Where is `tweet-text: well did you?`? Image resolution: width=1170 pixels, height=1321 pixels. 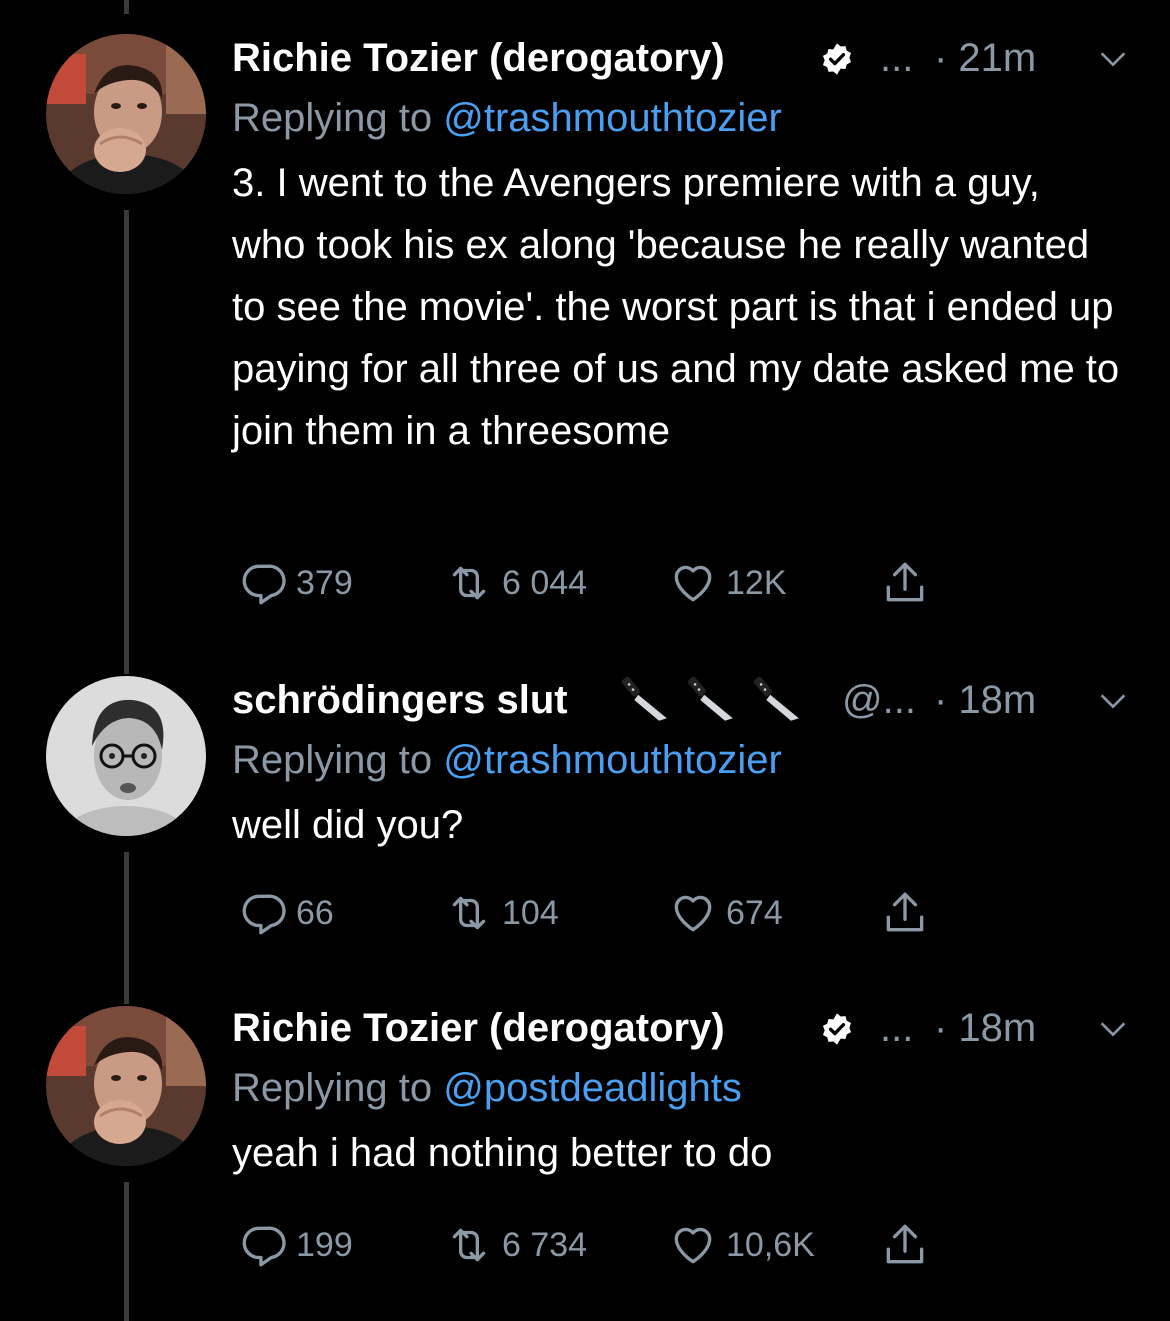
tweet-text: well did you? is located at coordinates (348, 825).